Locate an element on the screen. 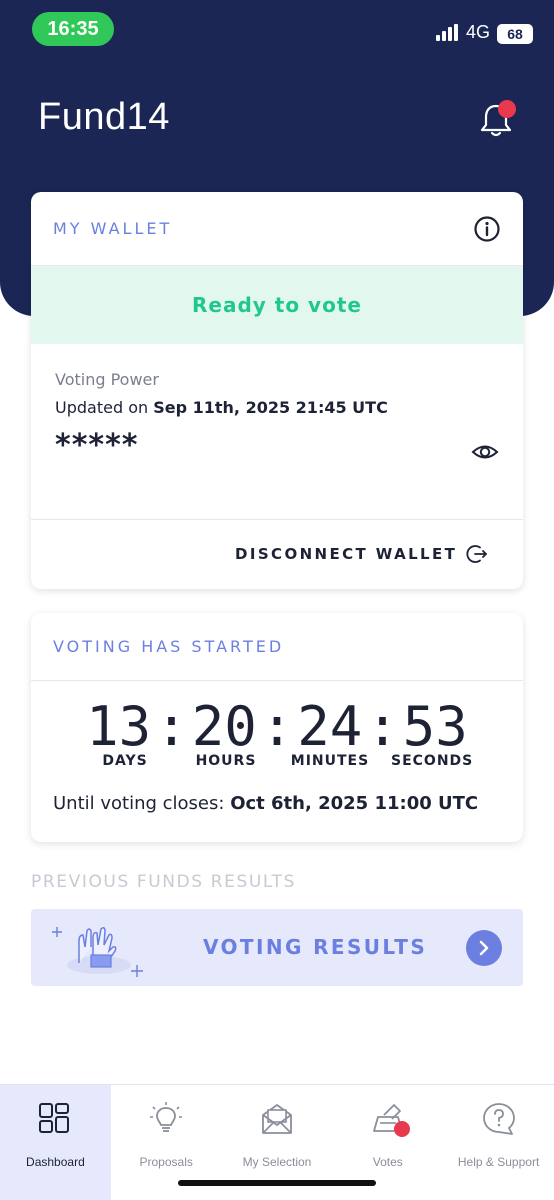 The width and height of the screenshot is (554, 1200). disconnect-wallet-button: DISCONNECT WALLET is located at coordinates (362, 554).